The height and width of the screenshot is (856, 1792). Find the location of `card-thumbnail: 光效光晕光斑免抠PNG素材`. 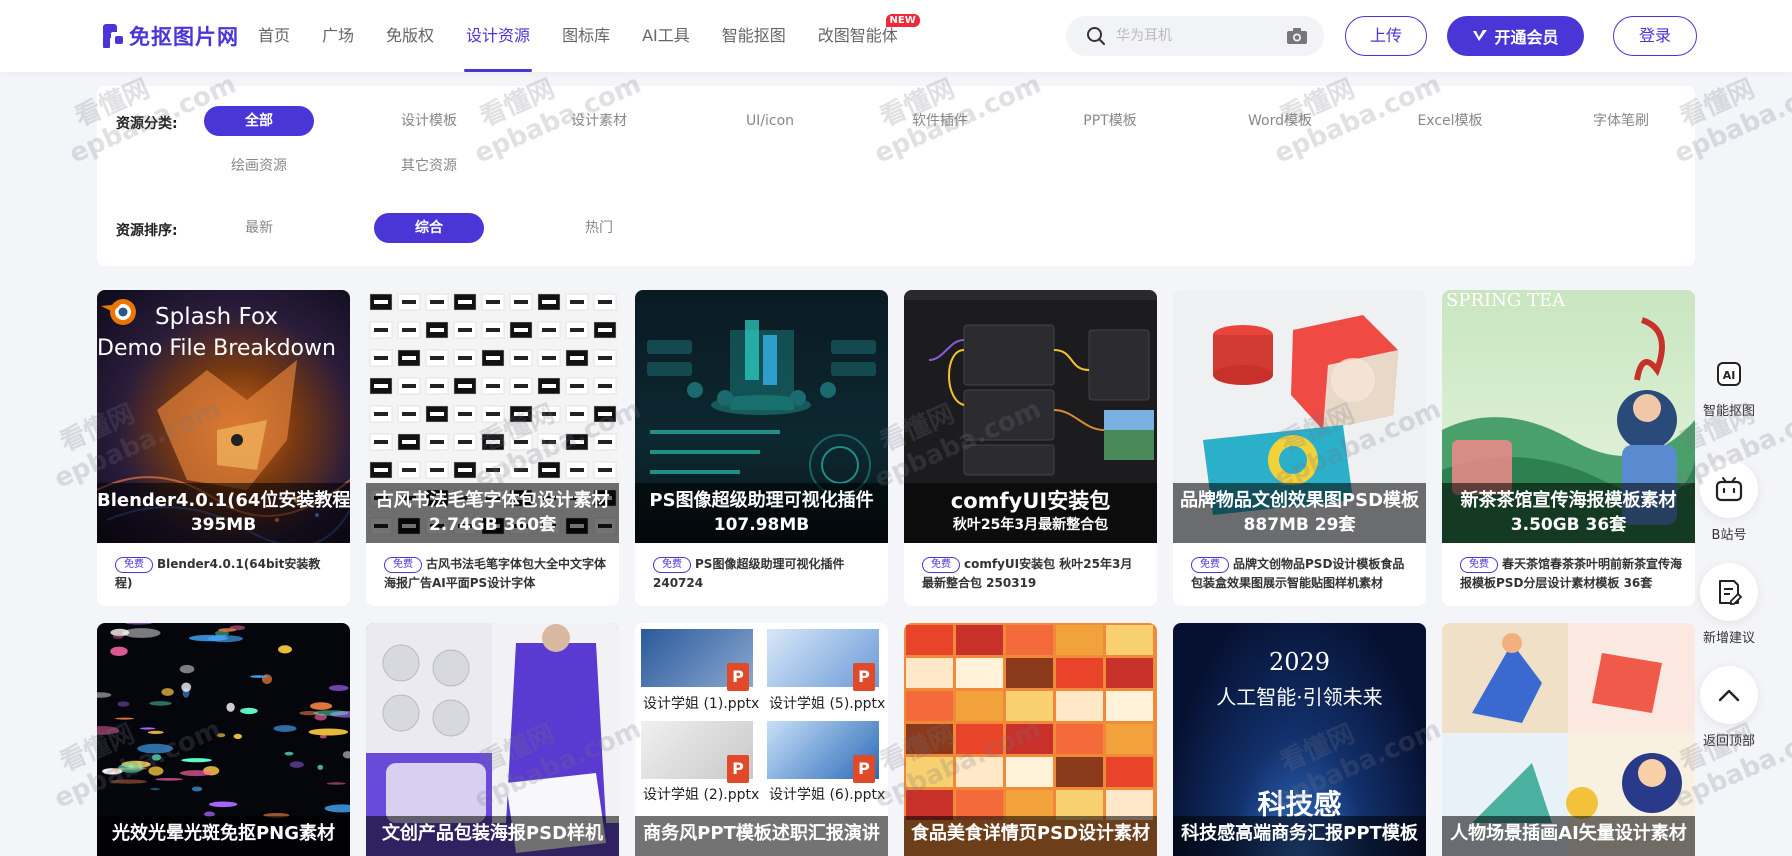

card-thumbnail: 光效光晕光斑免抠PNG素材 is located at coordinates (223, 739).